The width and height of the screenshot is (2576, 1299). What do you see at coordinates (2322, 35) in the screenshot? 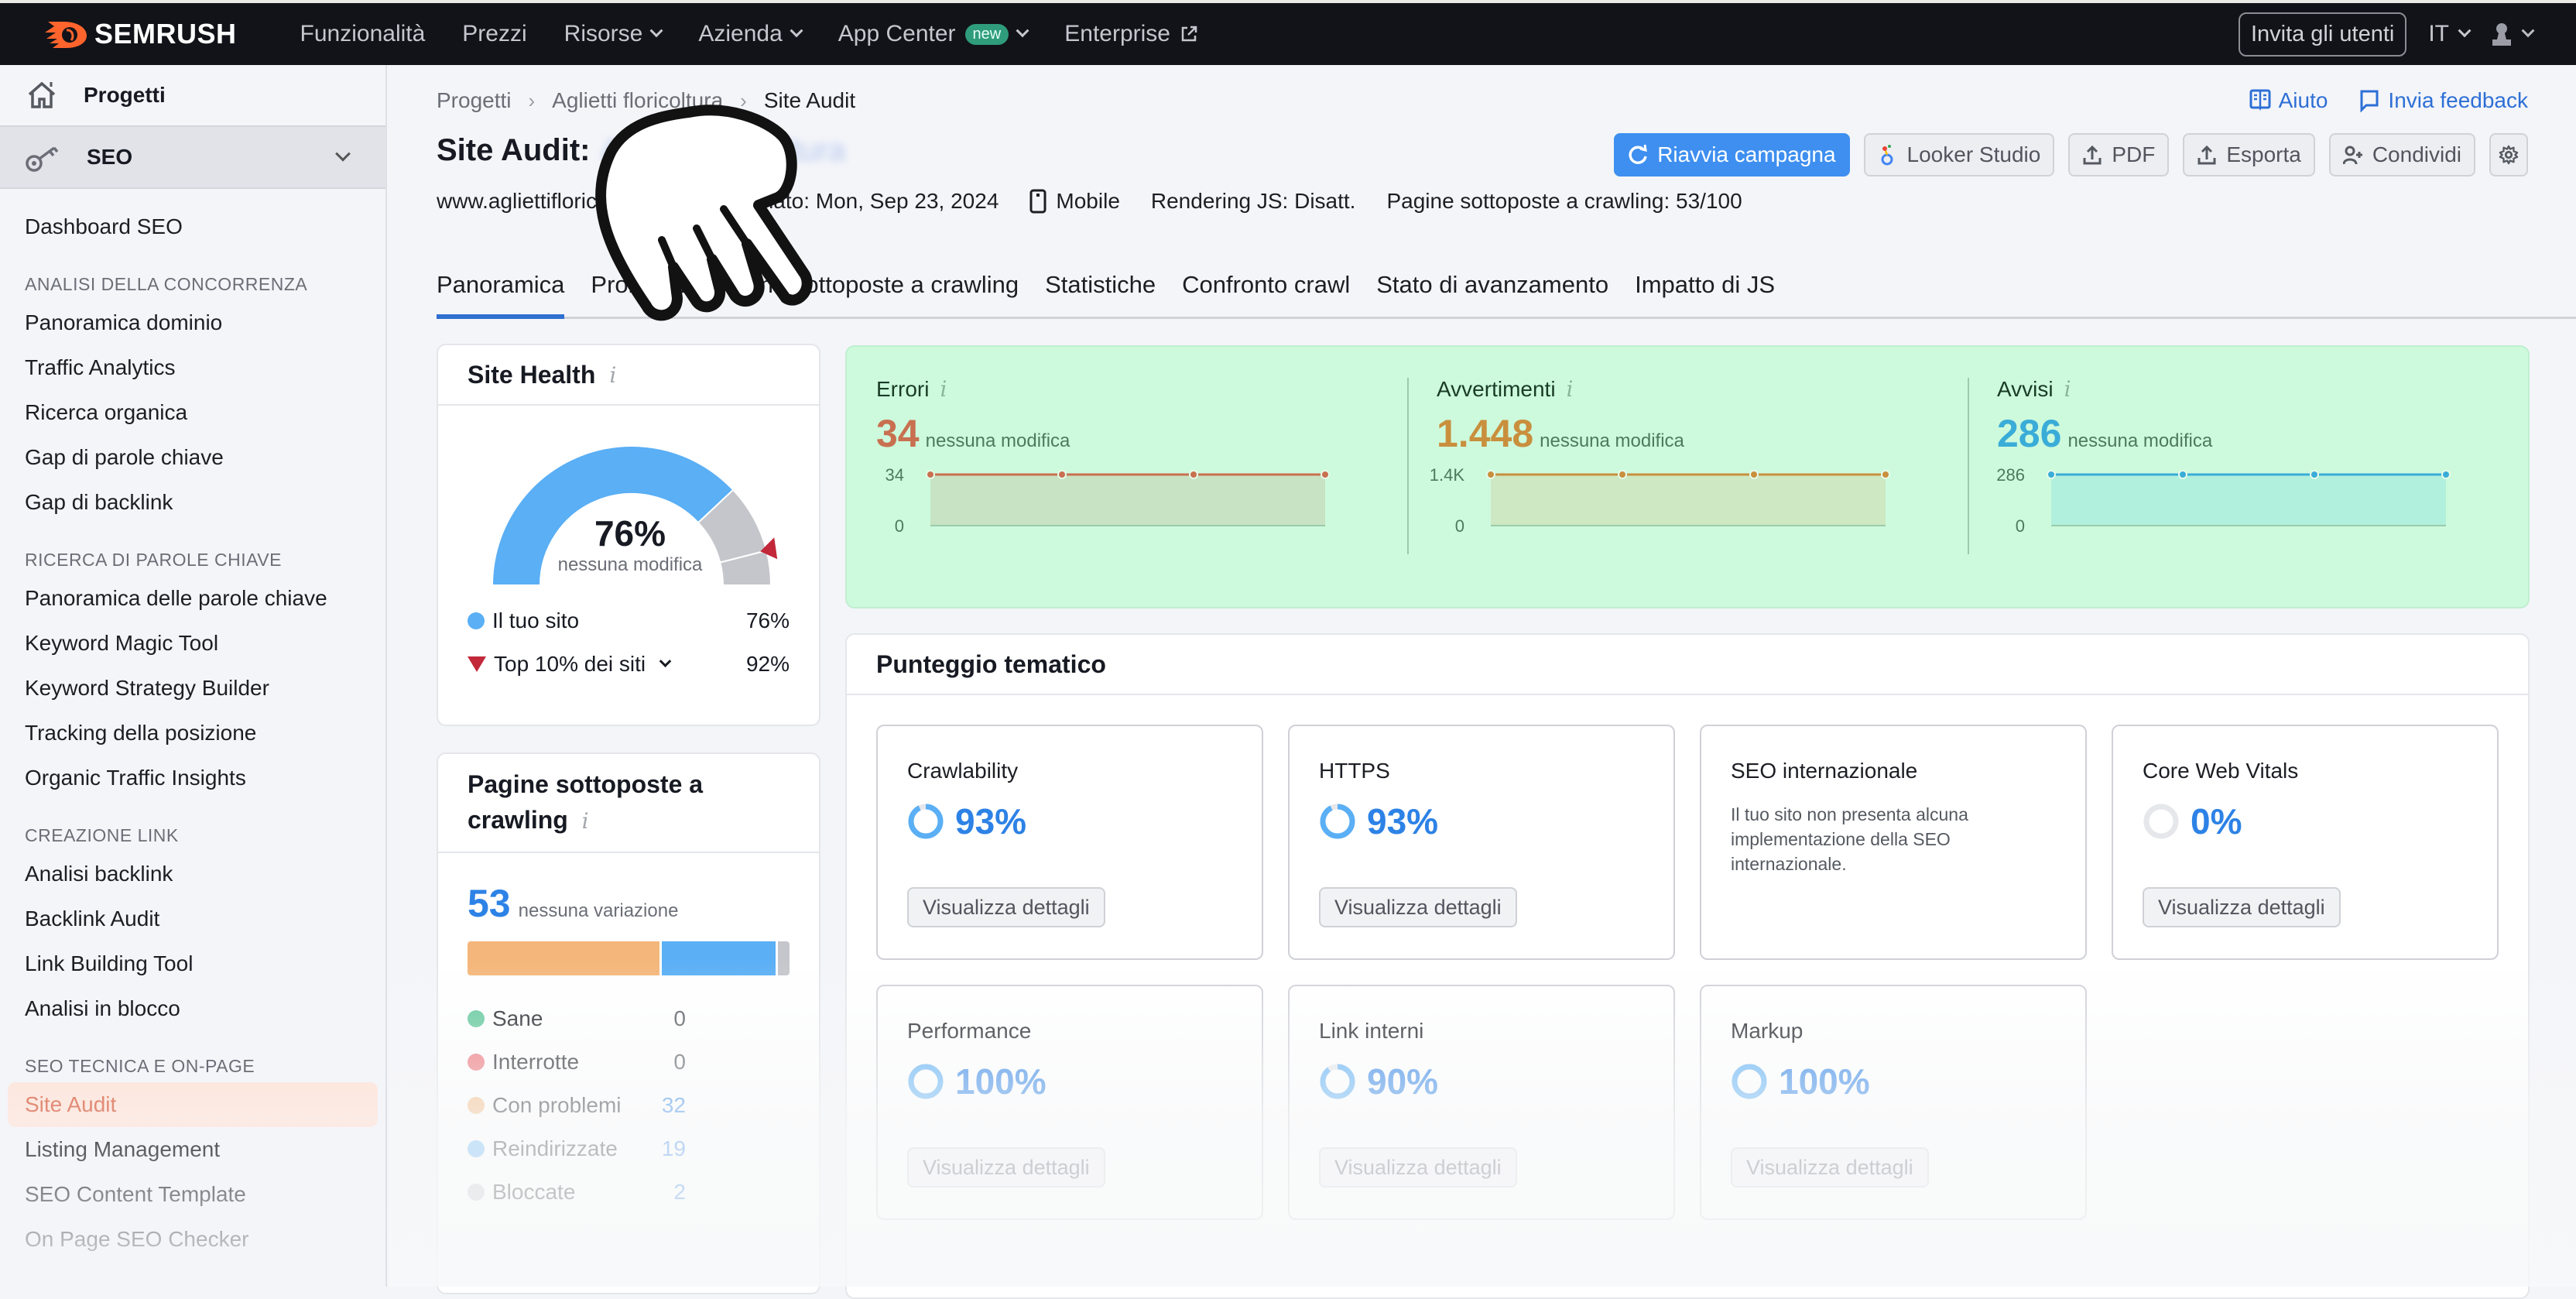
I see `invite-users-button: Invita gli utenti` at bounding box center [2322, 35].